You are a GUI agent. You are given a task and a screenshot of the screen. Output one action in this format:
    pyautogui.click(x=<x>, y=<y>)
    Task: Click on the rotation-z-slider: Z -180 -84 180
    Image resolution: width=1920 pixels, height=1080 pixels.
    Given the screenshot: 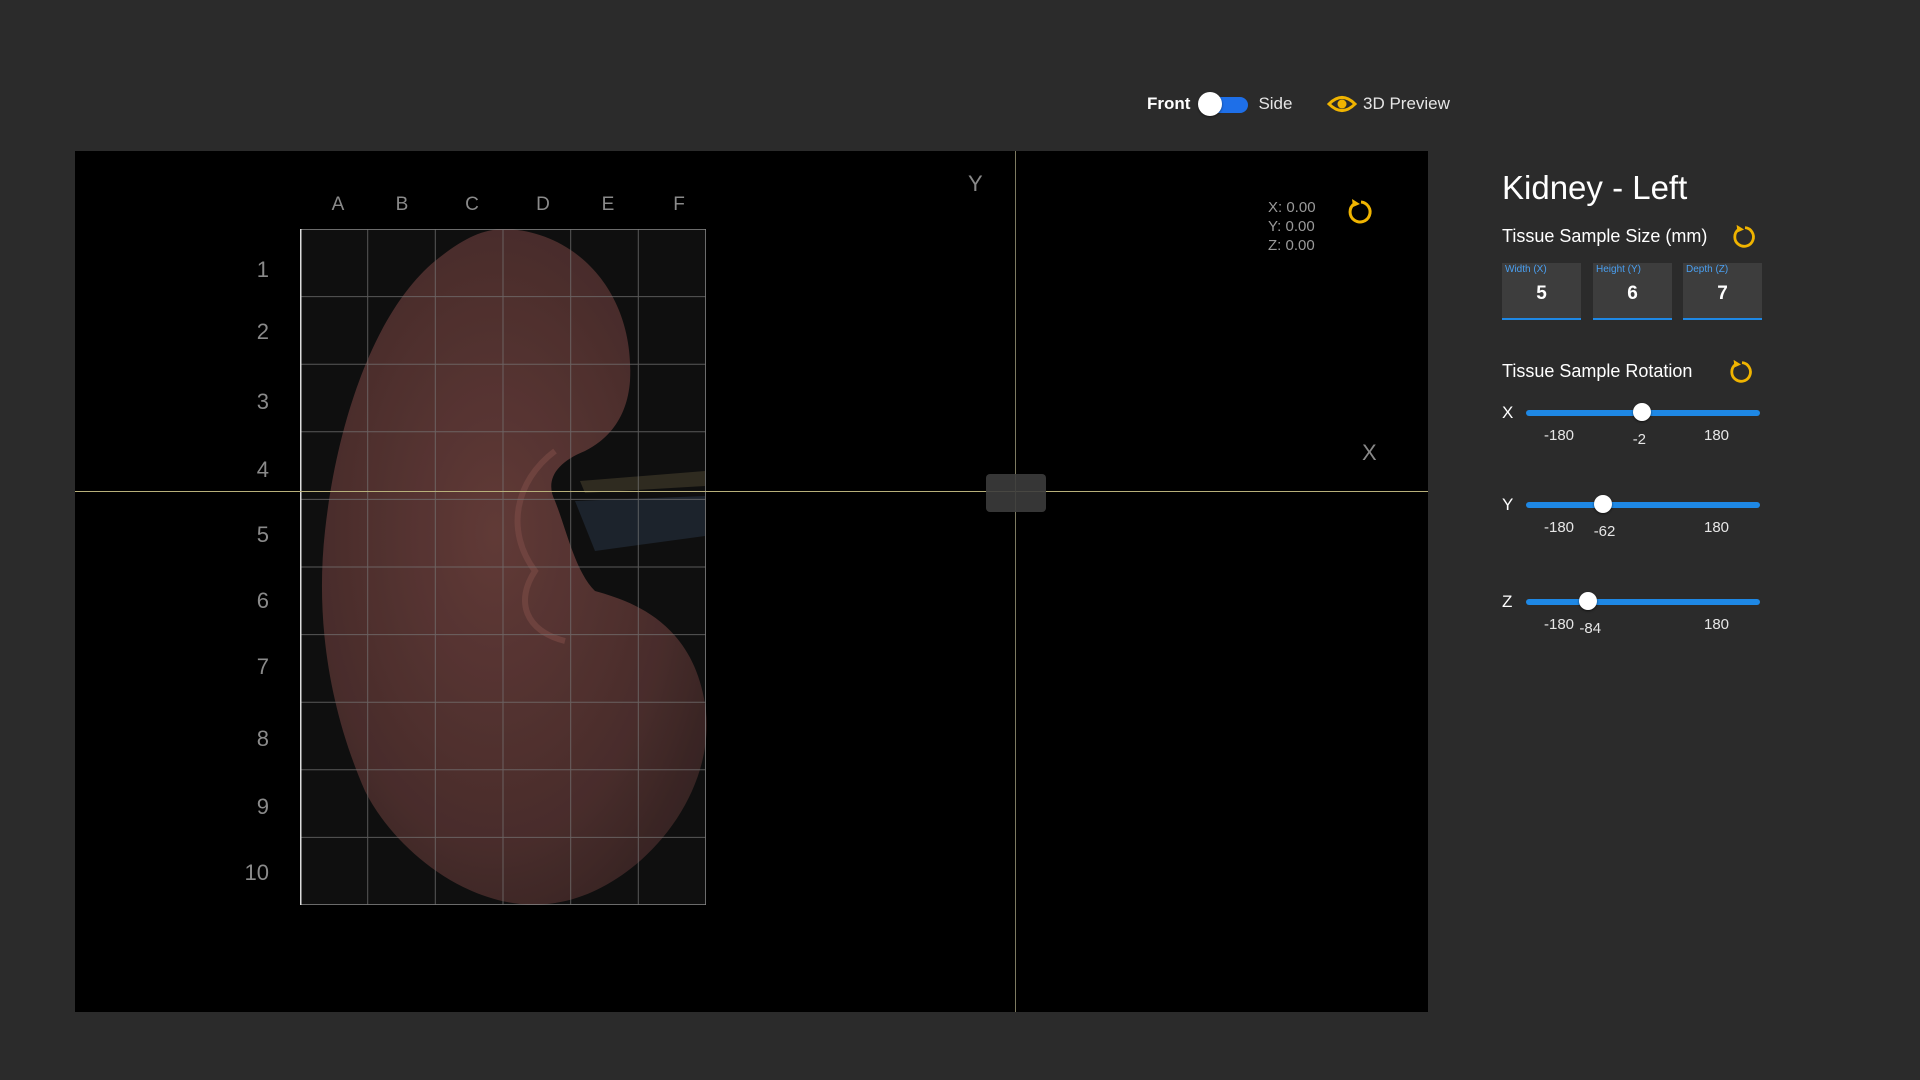 What is the action you would take?
    pyautogui.click(x=1637, y=617)
    